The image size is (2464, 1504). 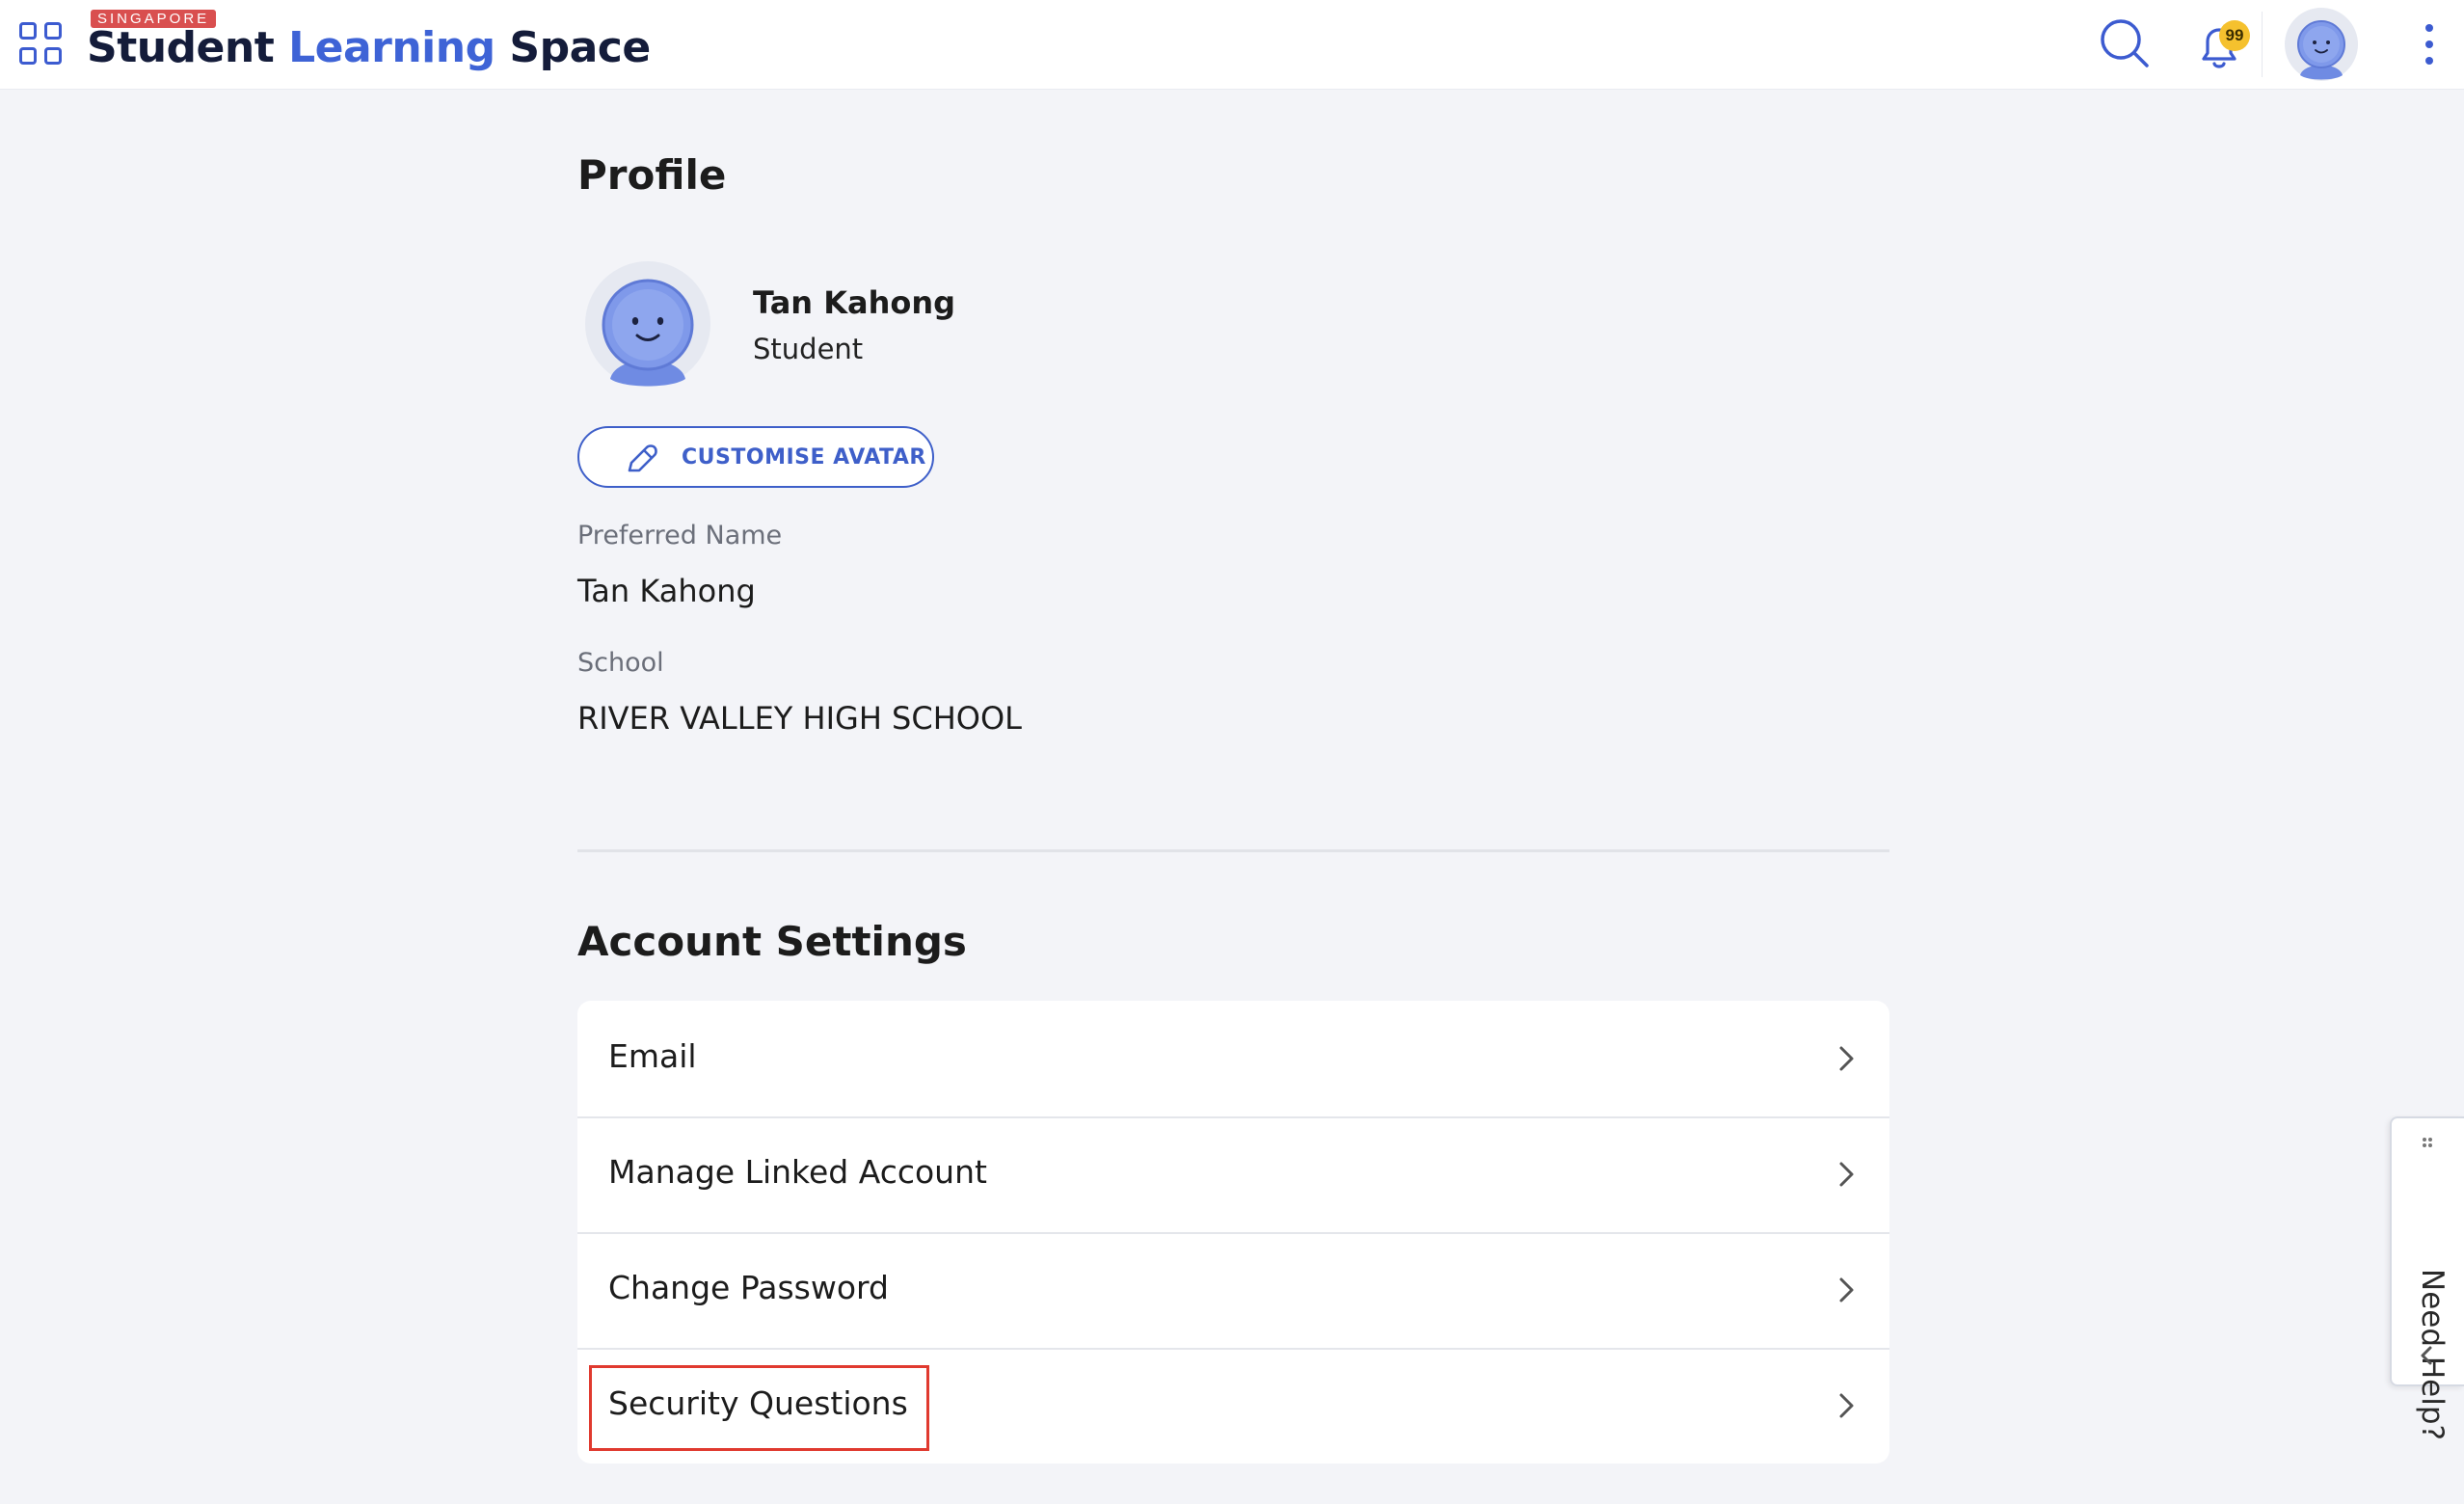 What do you see at coordinates (680, 536) in the screenshot?
I see `preferred-name-label: Preferred Name` at bounding box center [680, 536].